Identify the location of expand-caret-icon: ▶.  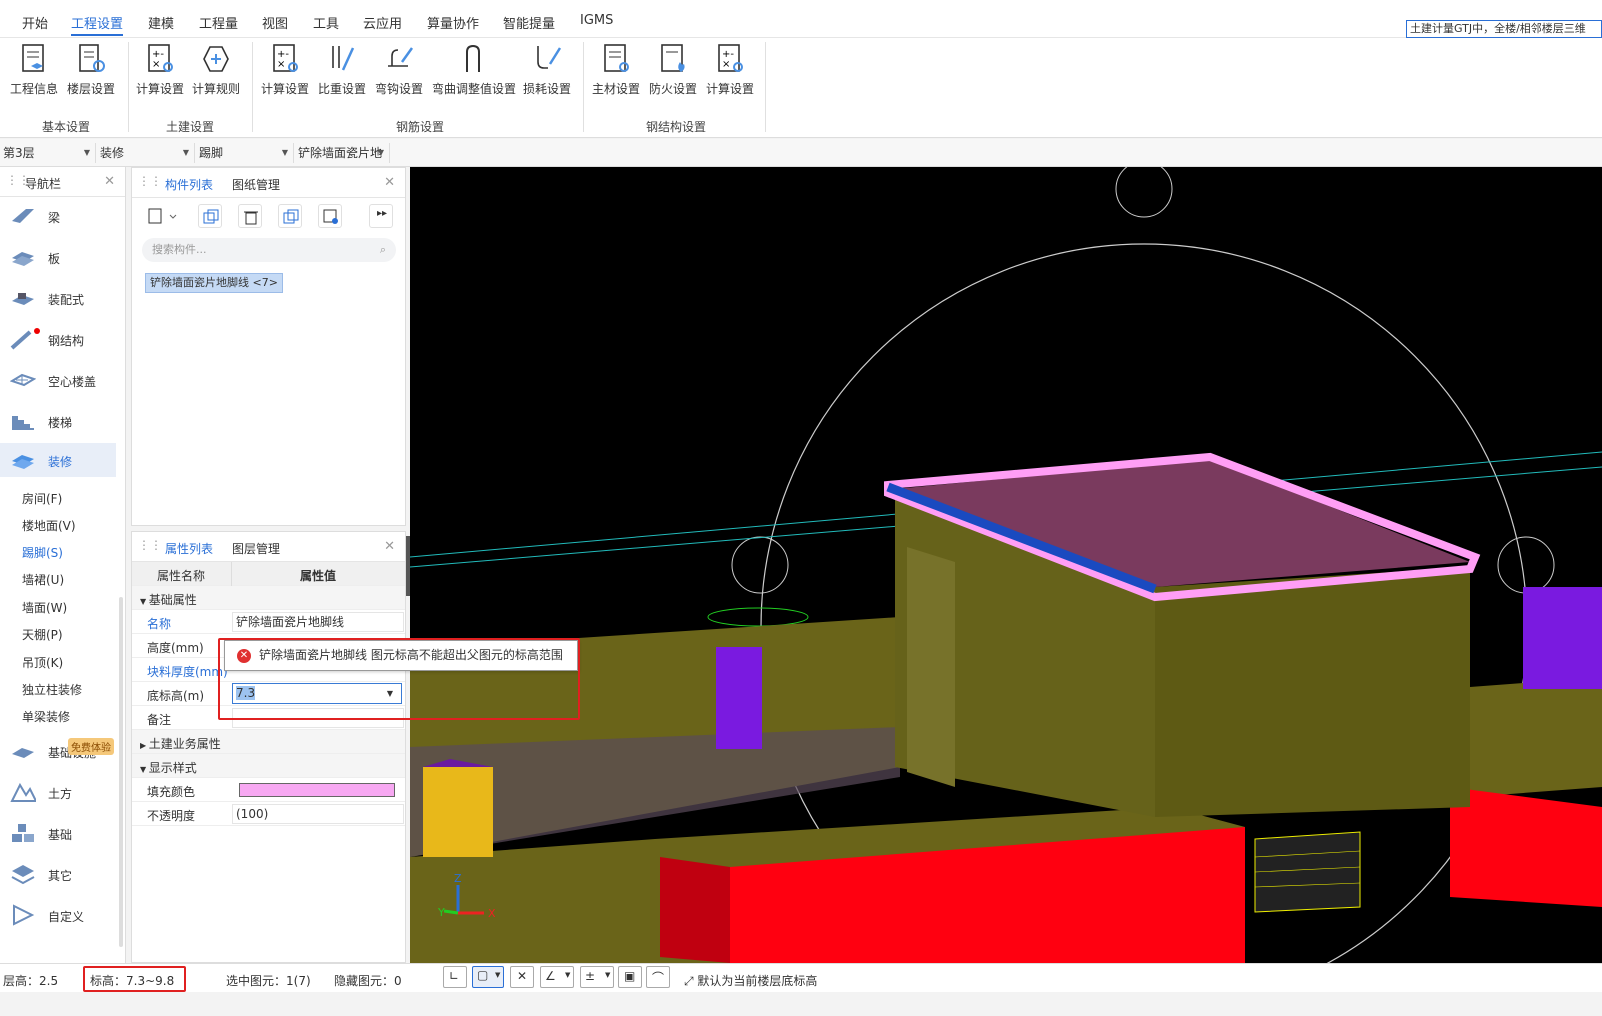
(144, 745).